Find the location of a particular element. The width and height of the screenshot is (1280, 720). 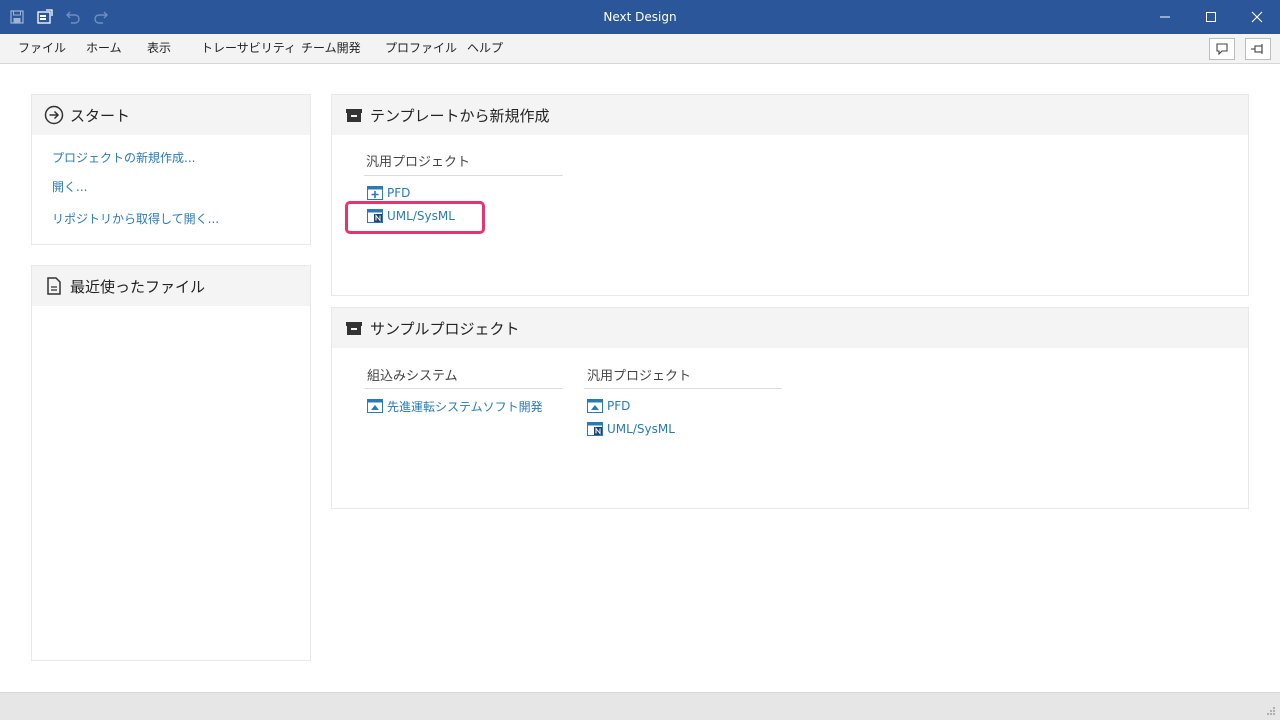

template-pfd-label: PFD is located at coordinates (399, 193).